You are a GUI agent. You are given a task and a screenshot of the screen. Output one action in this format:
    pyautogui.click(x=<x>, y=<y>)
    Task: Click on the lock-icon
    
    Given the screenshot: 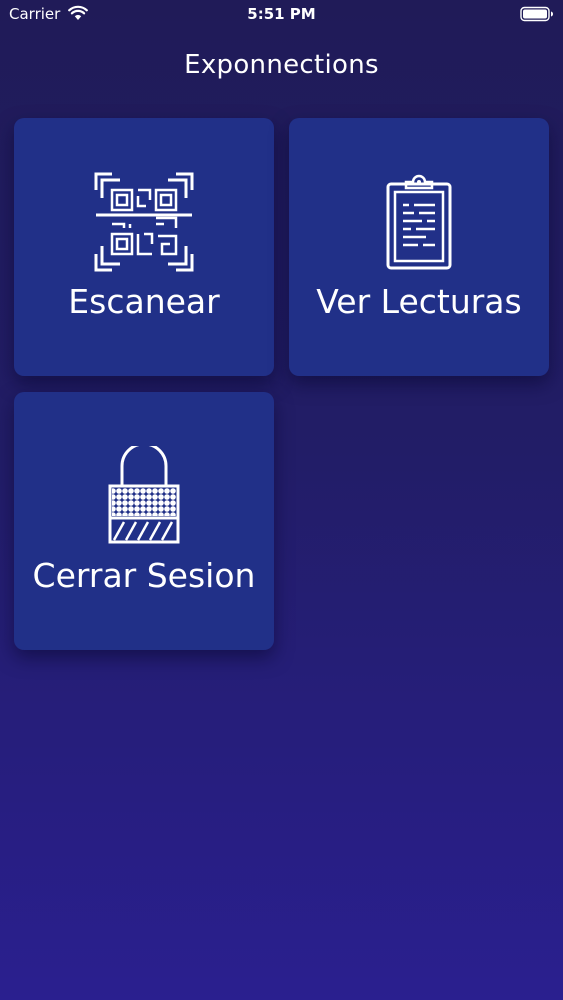 What is the action you would take?
    pyautogui.click(x=144, y=495)
    